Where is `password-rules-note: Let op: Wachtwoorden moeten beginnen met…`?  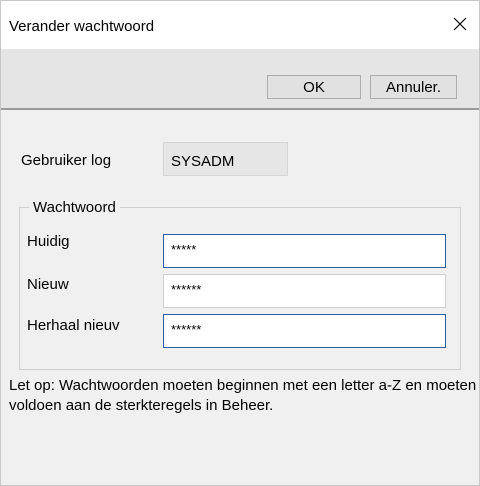
password-rules-note: Let op: Wachtwoorden moeten beginnen met… is located at coordinates (243, 395).